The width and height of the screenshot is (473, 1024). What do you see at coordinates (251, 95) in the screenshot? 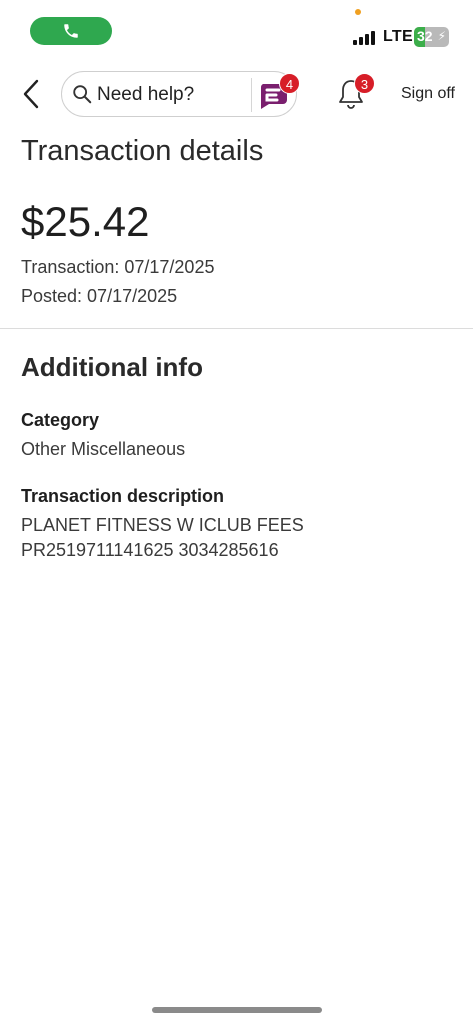
I see `search-divider` at bounding box center [251, 95].